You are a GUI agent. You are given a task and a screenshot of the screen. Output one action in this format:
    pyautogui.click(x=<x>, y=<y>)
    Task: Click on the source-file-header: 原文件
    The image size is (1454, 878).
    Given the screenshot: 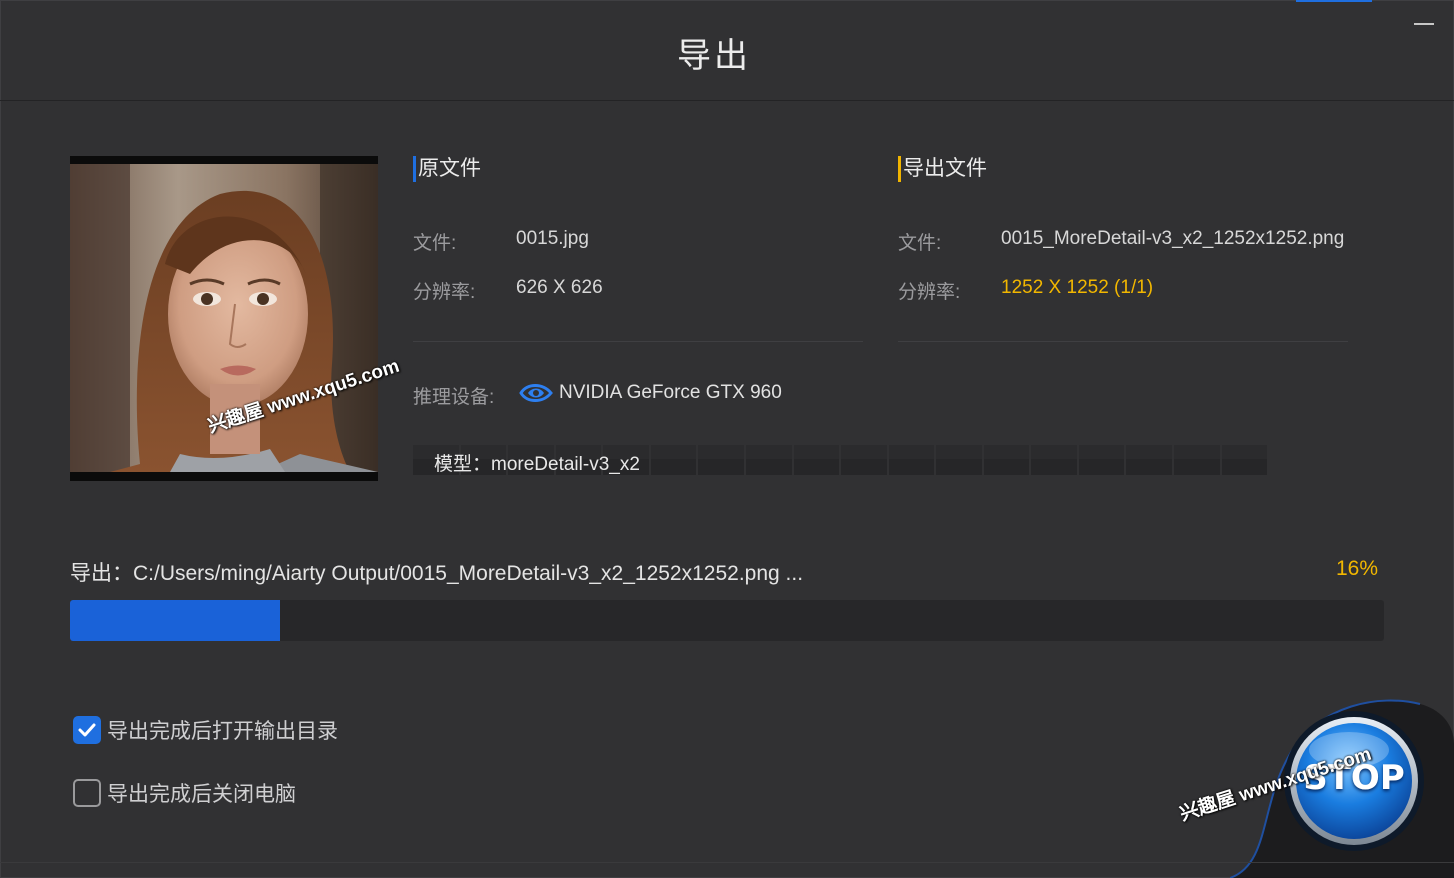 What is the action you would take?
    pyautogui.click(x=447, y=169)
    